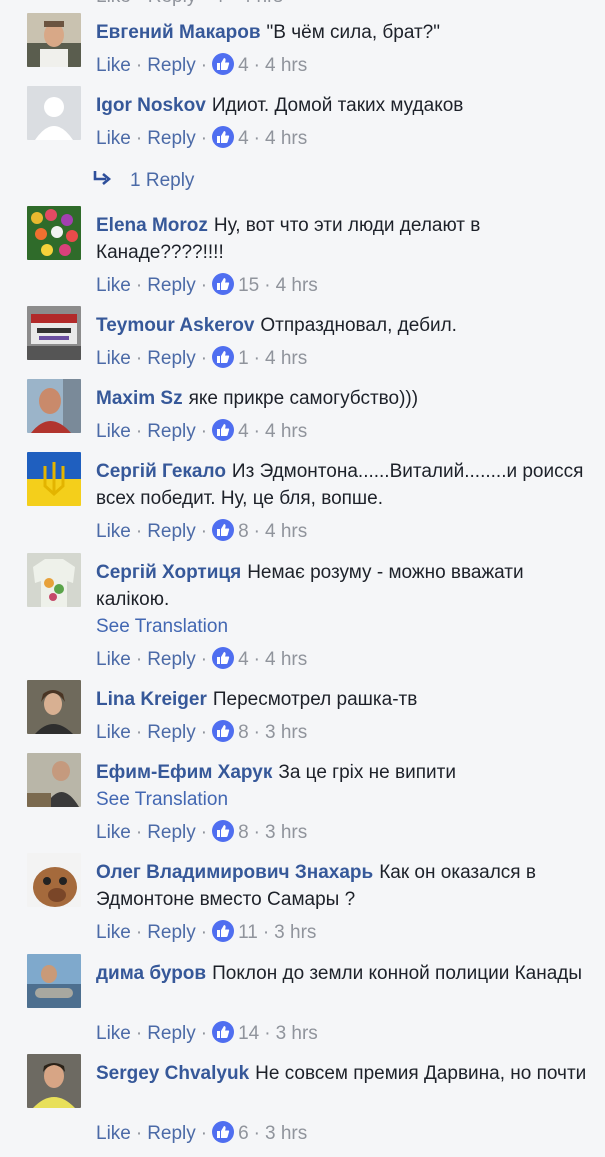 The width and height of the screenshot is (605, 1157). Describe the element at coordinates (161, 471) in the screenshot. I see `comment-author: Сергій Гекало` at that location.